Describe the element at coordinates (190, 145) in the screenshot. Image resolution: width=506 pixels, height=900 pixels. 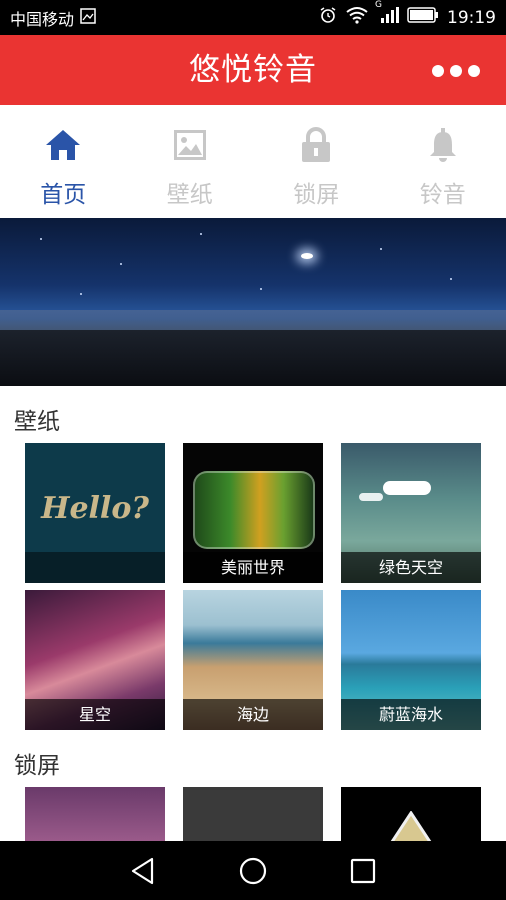
I see `picture-icon` at that location.